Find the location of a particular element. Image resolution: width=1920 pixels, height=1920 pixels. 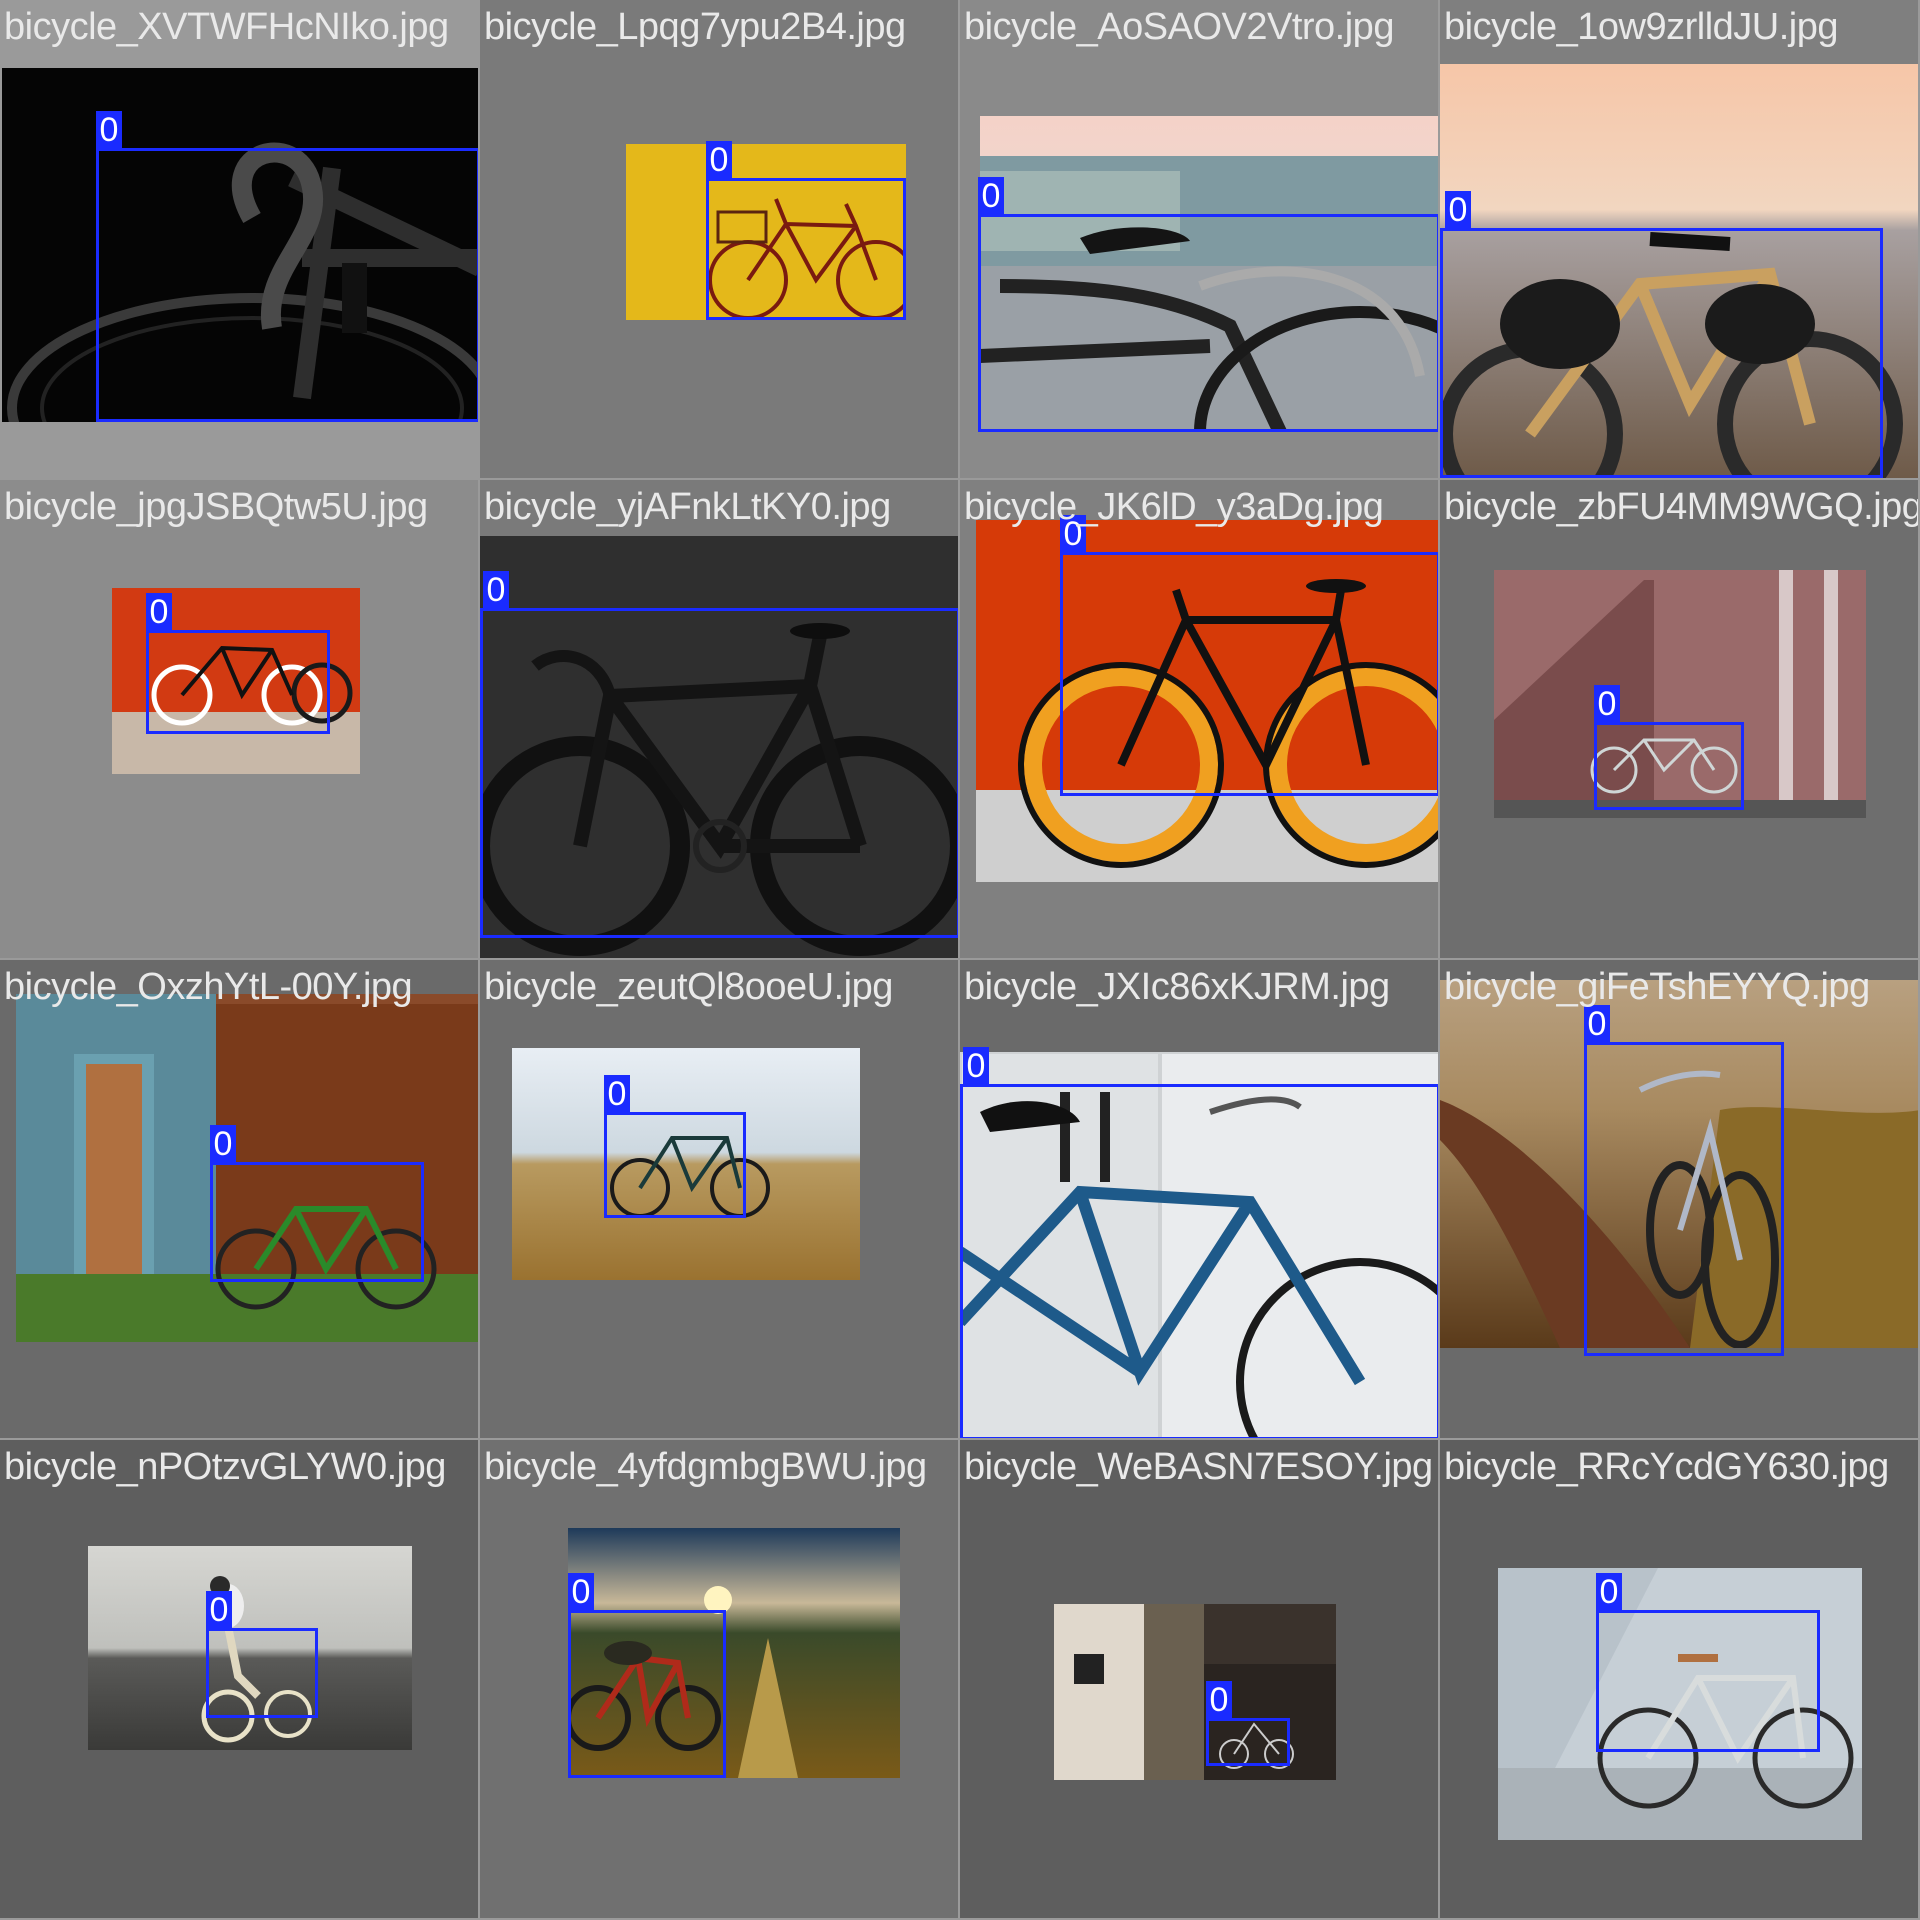

filename-label: bicycle_AoSAOV2Vtro.jpg is located at coordinates (1179, 27).